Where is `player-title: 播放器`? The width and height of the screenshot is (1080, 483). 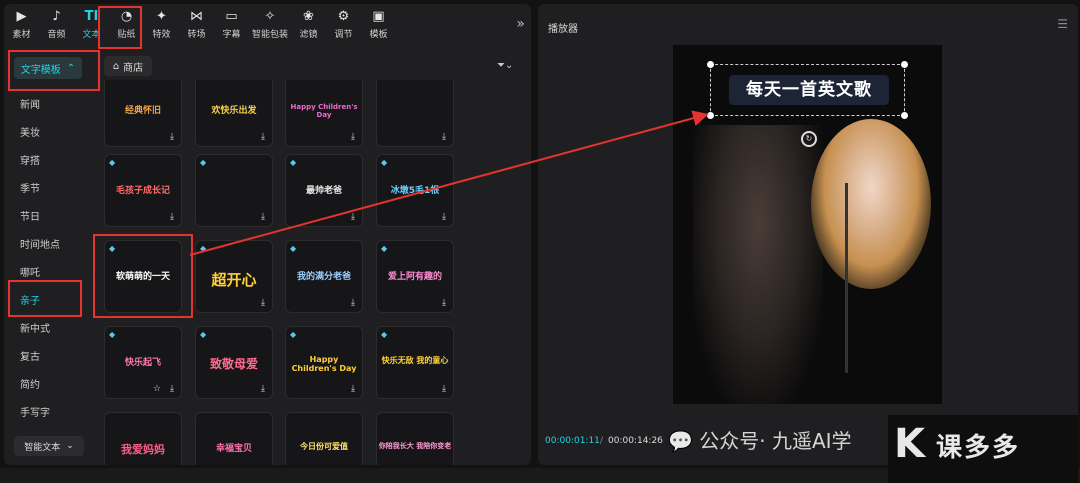 player-title: 播放器 is located at coordinates (563, 29).